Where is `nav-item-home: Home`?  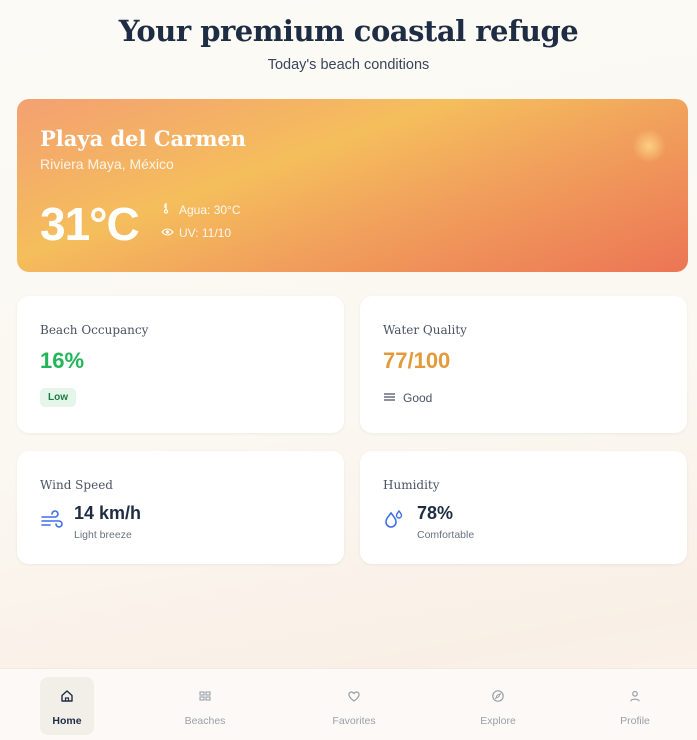 nav-item-home: Home is located at coordinates (67, 706).